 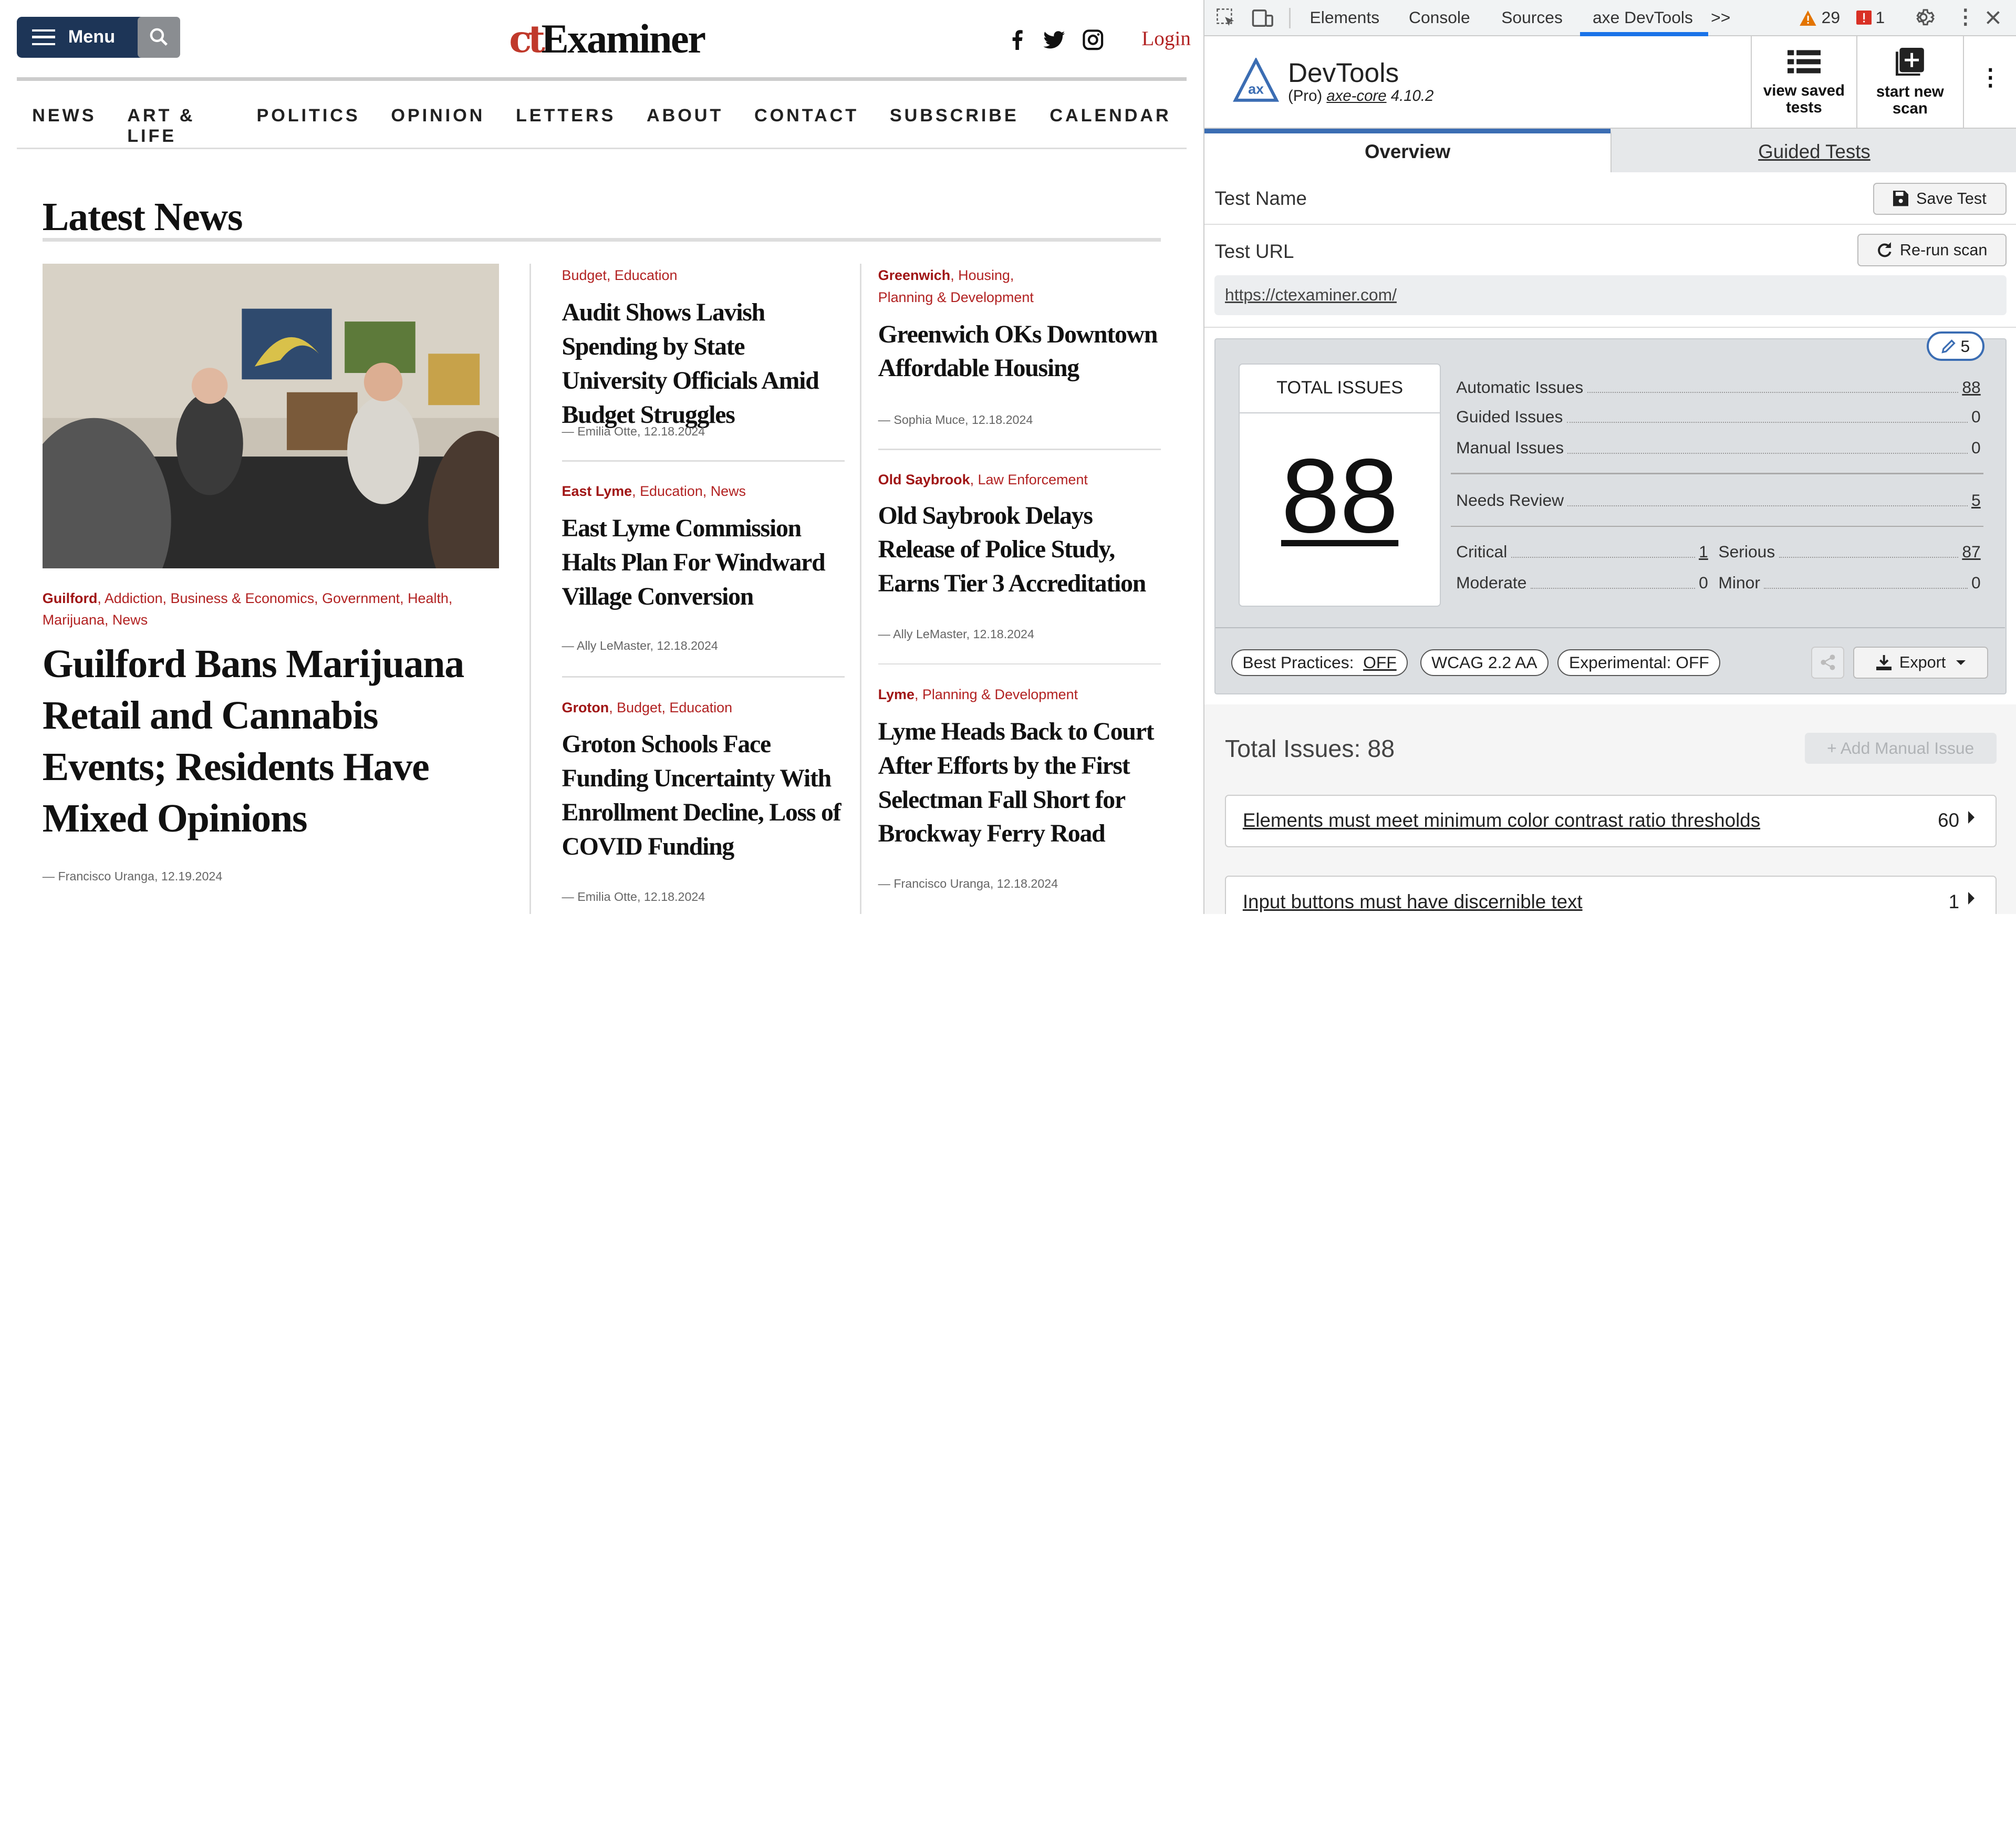 What do you see at coordinates (1407, 150) in the screenshot?
I see `tab-overview: Overview` at bounding box center [1407, 150].